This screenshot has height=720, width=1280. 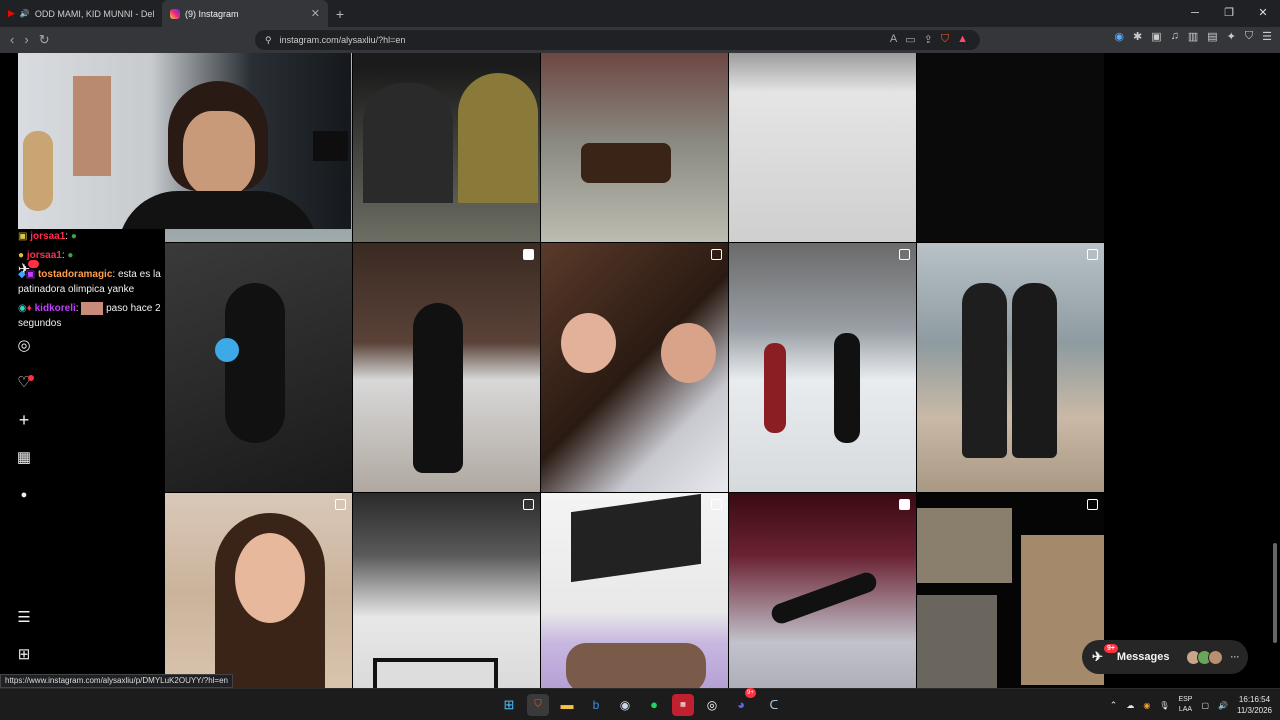 I want to click on chat-message: ● jorsaa1: ●, so click(x=46, y=255).